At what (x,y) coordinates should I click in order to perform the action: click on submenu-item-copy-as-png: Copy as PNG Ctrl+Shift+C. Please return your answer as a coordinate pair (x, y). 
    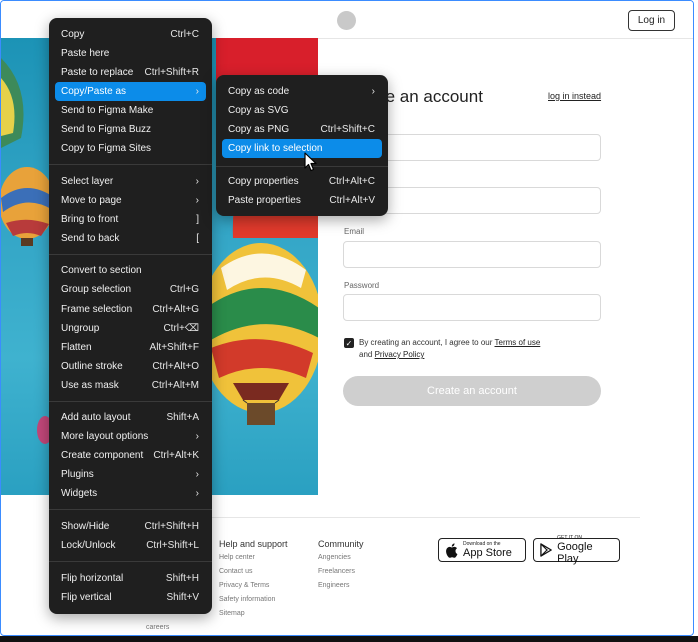
    Looking at the image, I should click on (302, 129).